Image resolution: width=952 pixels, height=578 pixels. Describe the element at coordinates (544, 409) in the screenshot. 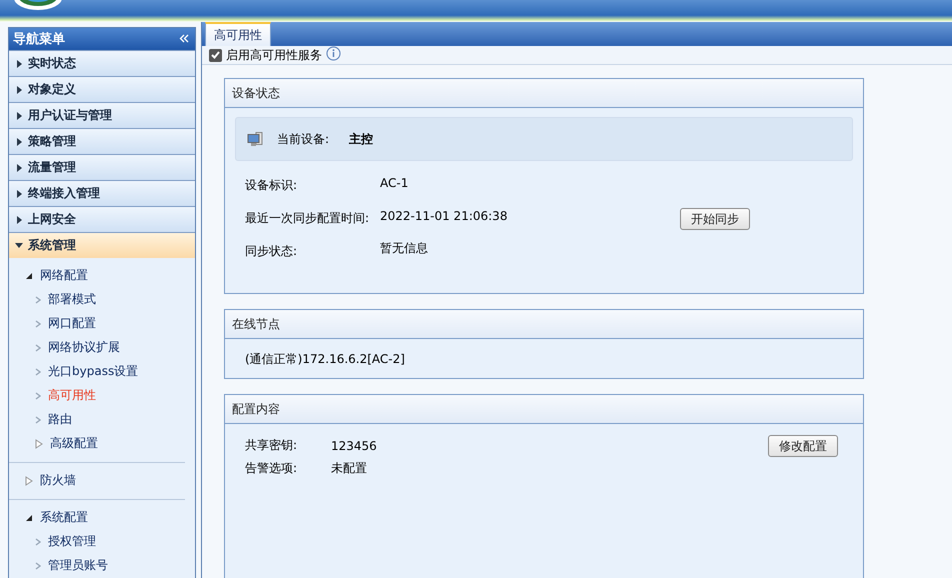

I see `panel-title: 配置内容` at that location.